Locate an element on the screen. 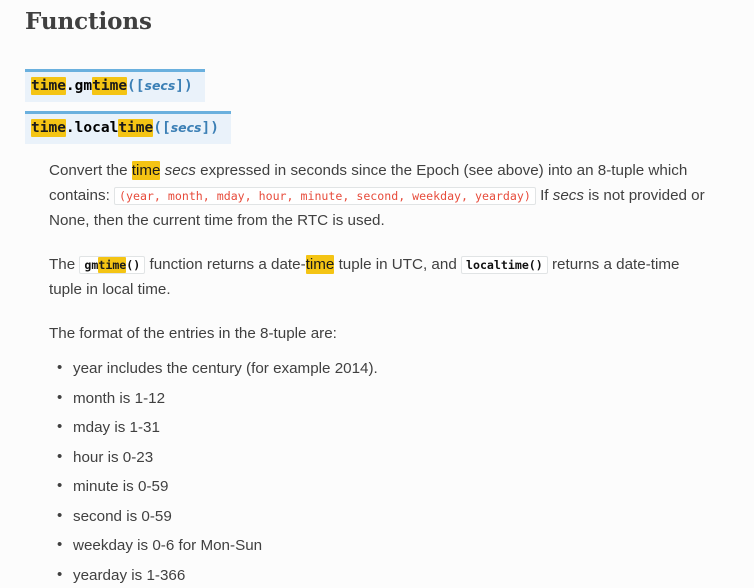  gmtime-signature: time.gmtime([secs]) is located at coordinates (115, 85).